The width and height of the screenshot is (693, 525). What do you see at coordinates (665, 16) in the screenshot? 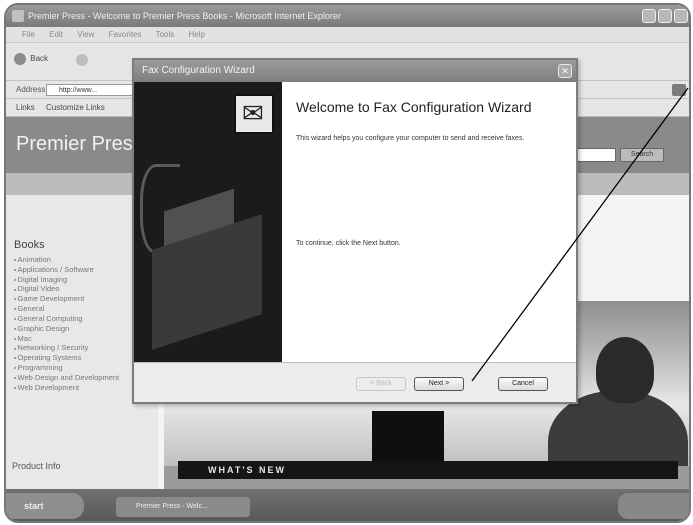
I see `maximize-icon` at bounding box center [665, 16].